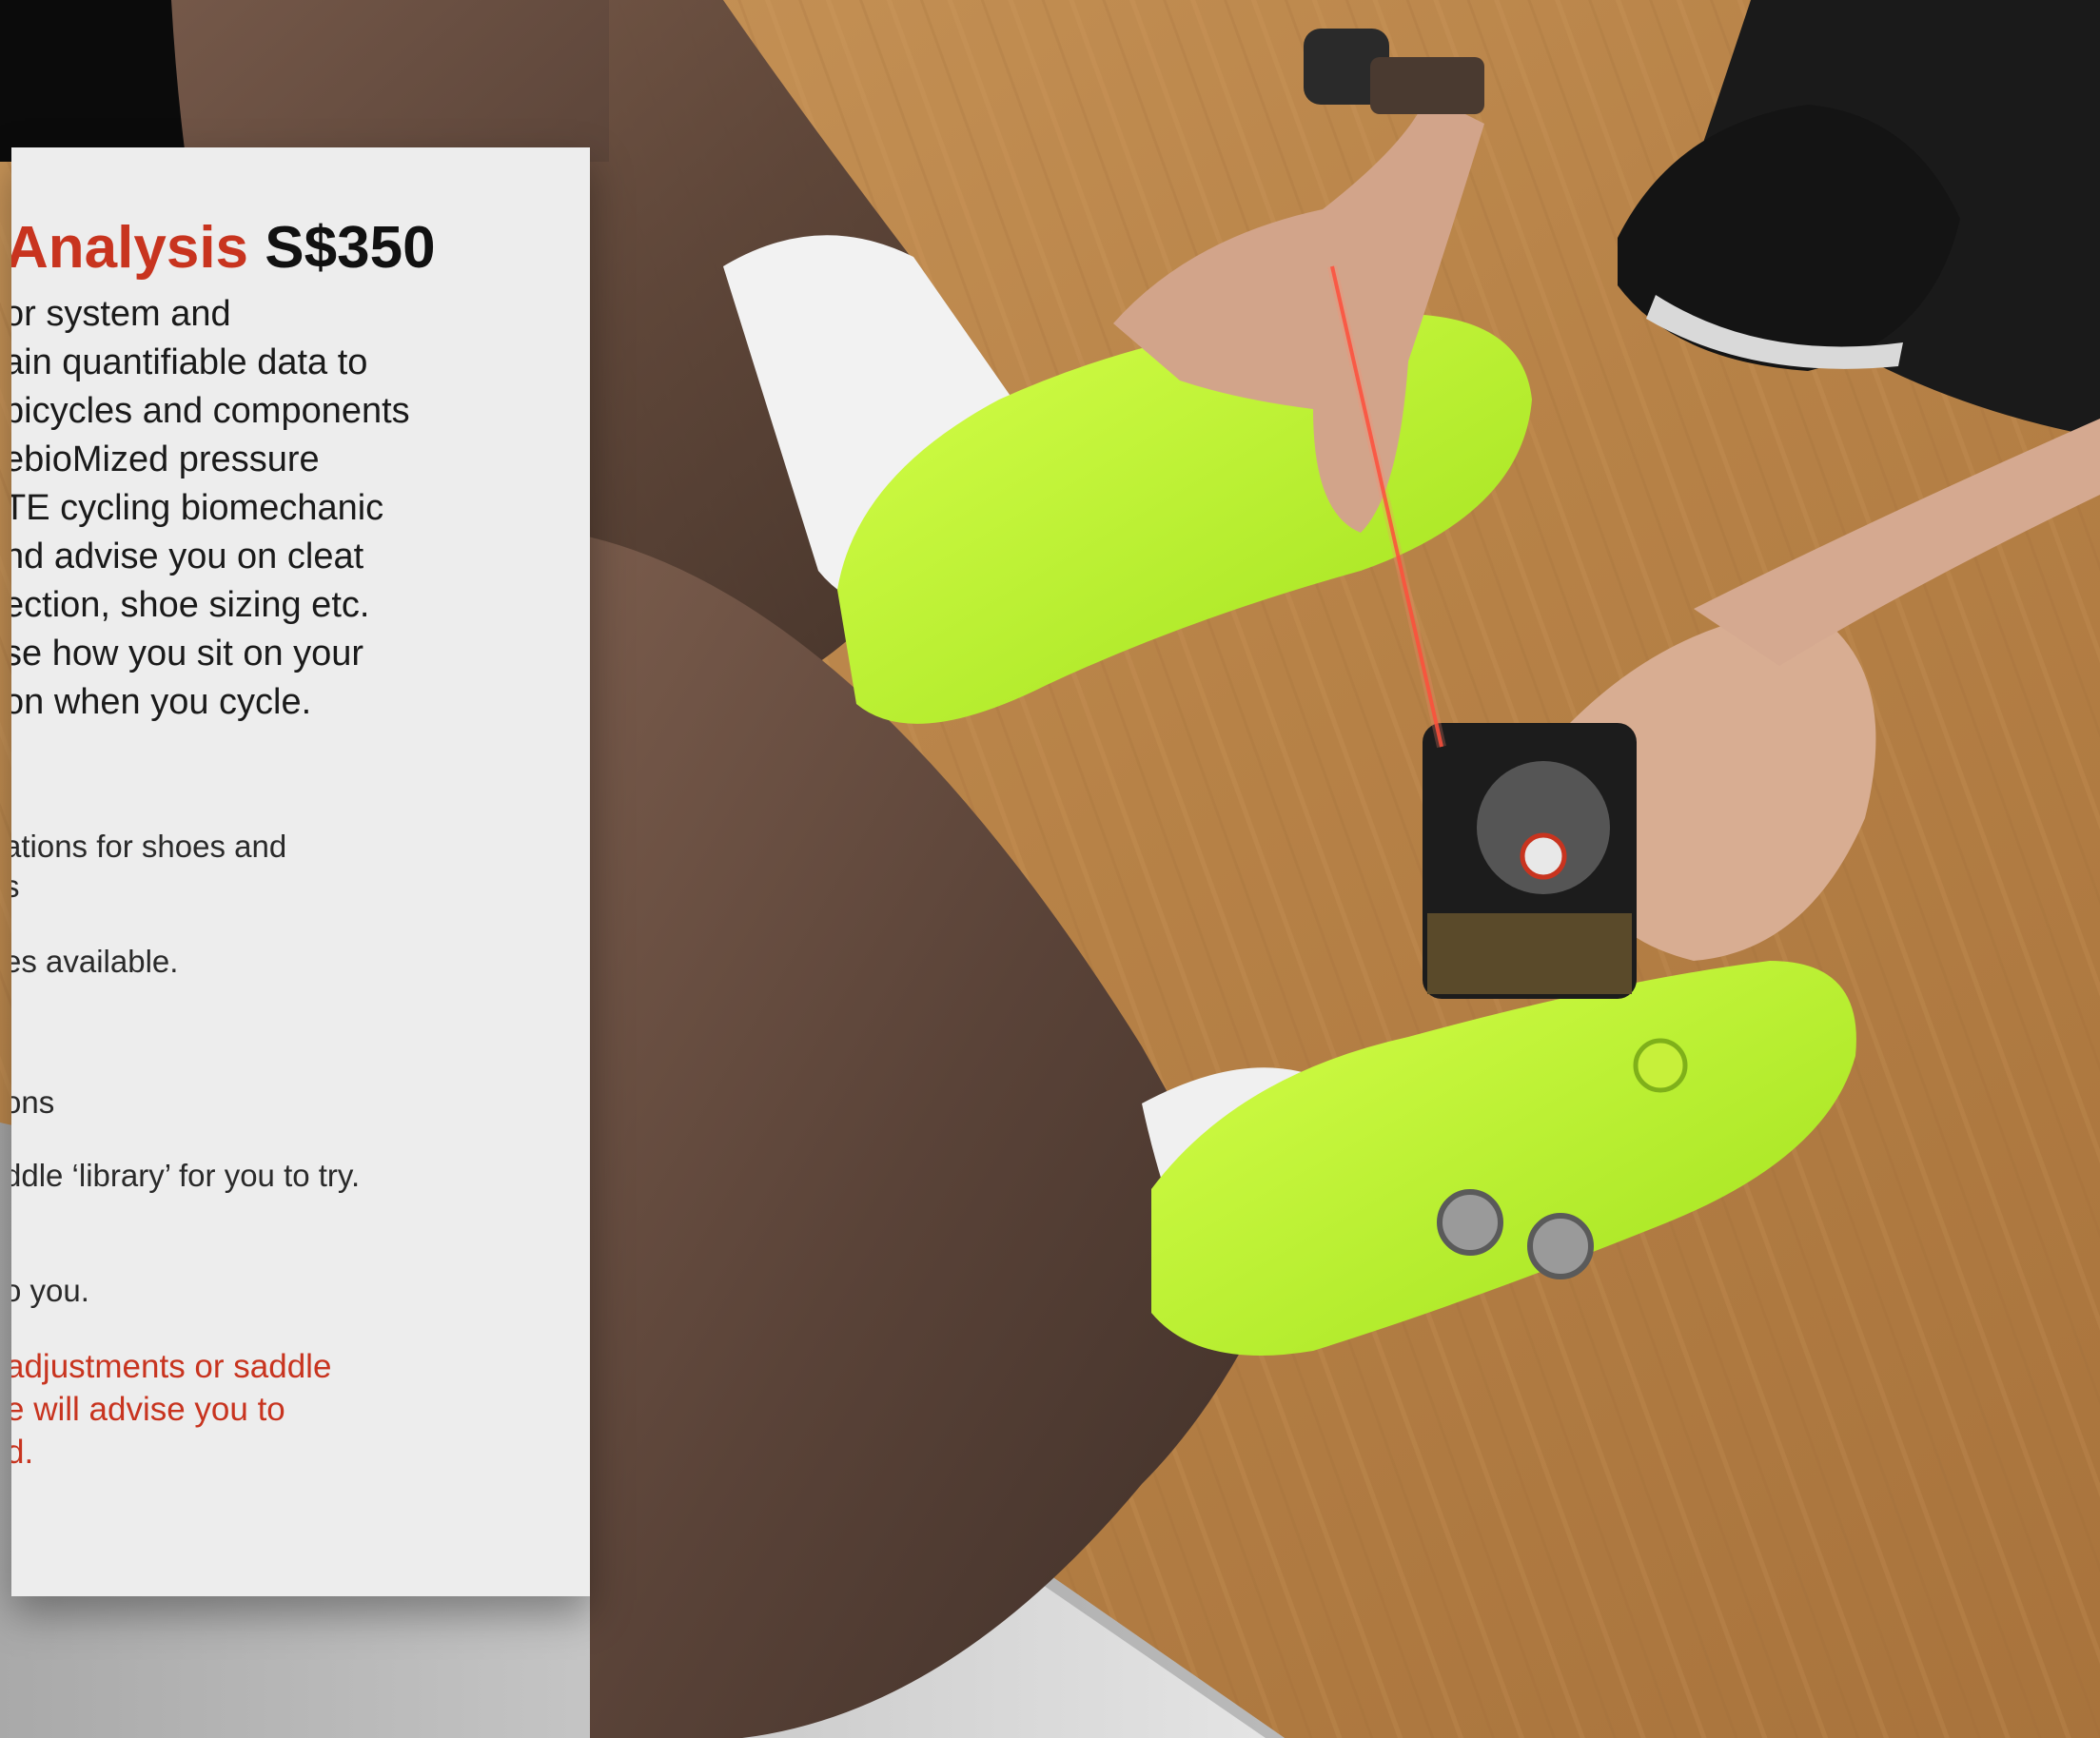  Describe the element at coordinates (95, 961) in the screenshot. I see `list-item: es available.` at that location.